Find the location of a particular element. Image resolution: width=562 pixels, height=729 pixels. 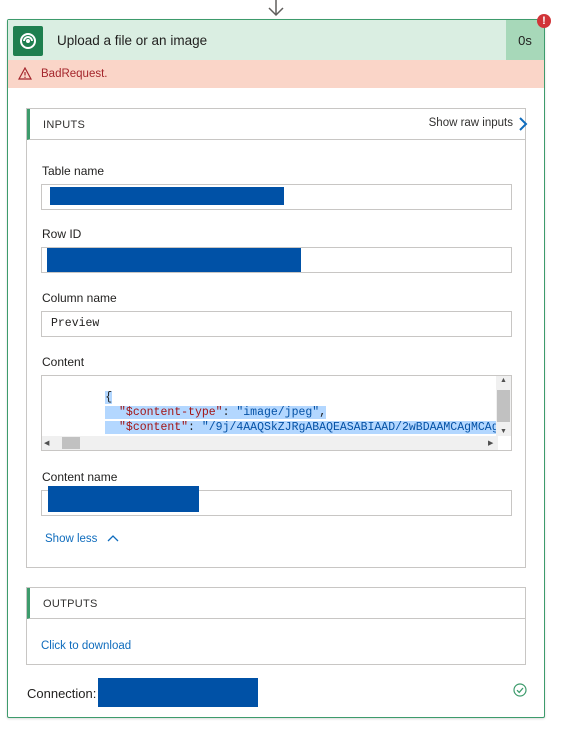

outputs-title: OUTPUTS is located at coordinates (70, 604).